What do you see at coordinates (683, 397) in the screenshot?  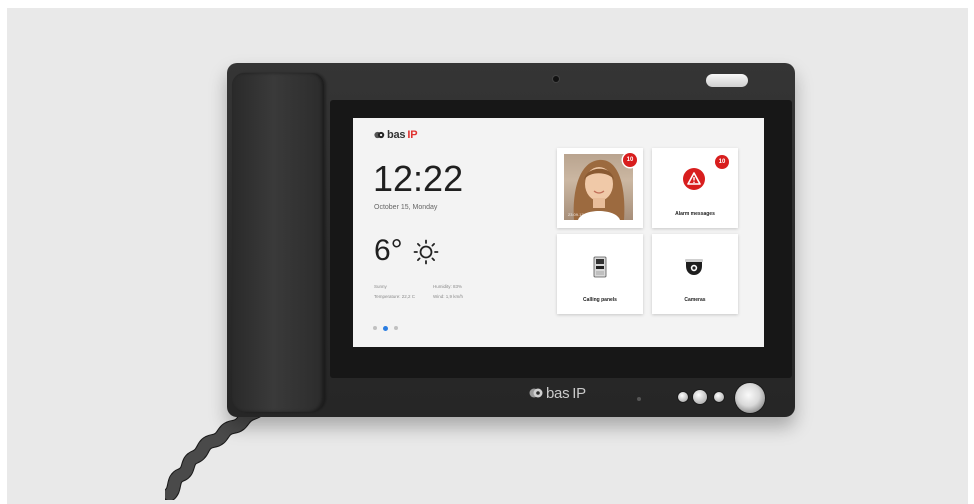 I see `key-button-left` at bounding box center [683, 397].